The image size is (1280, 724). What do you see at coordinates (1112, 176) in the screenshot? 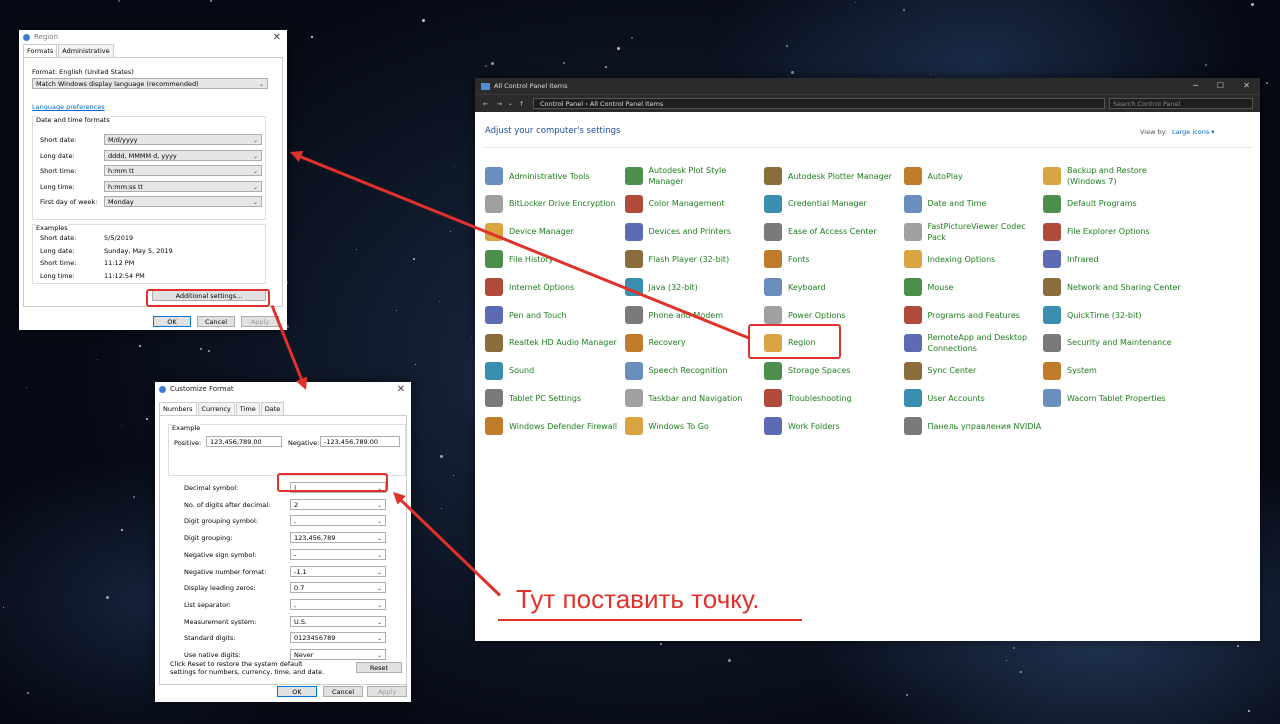
I see `control-panel-item: Backup and Restore (Windows 7)` at bounding box center [1112, 176].